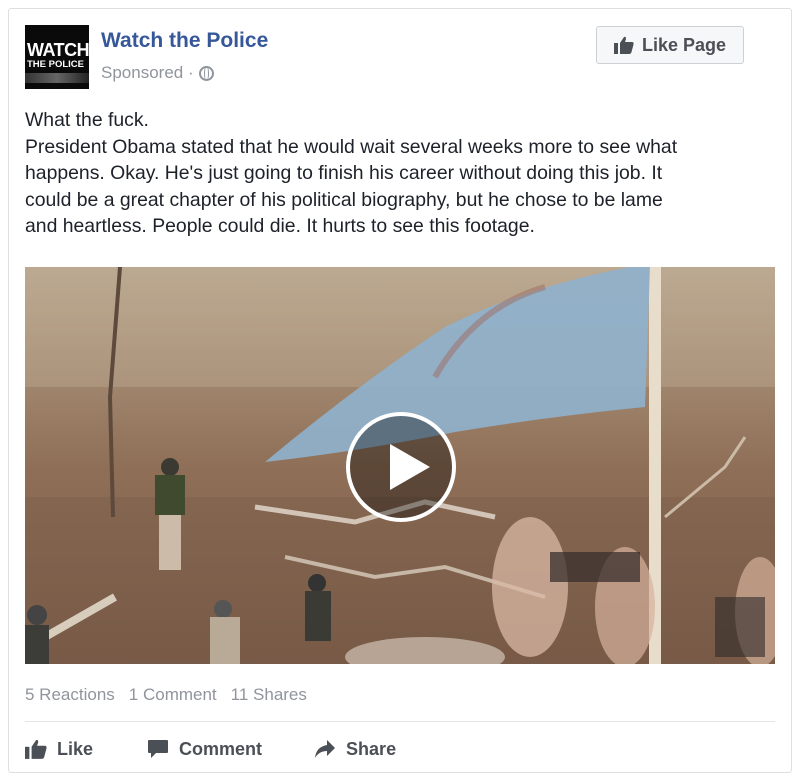  Describe the element at coordinates (58, 50) in the screenshot. I see `avatar-logo-text: WATCH` at that location.